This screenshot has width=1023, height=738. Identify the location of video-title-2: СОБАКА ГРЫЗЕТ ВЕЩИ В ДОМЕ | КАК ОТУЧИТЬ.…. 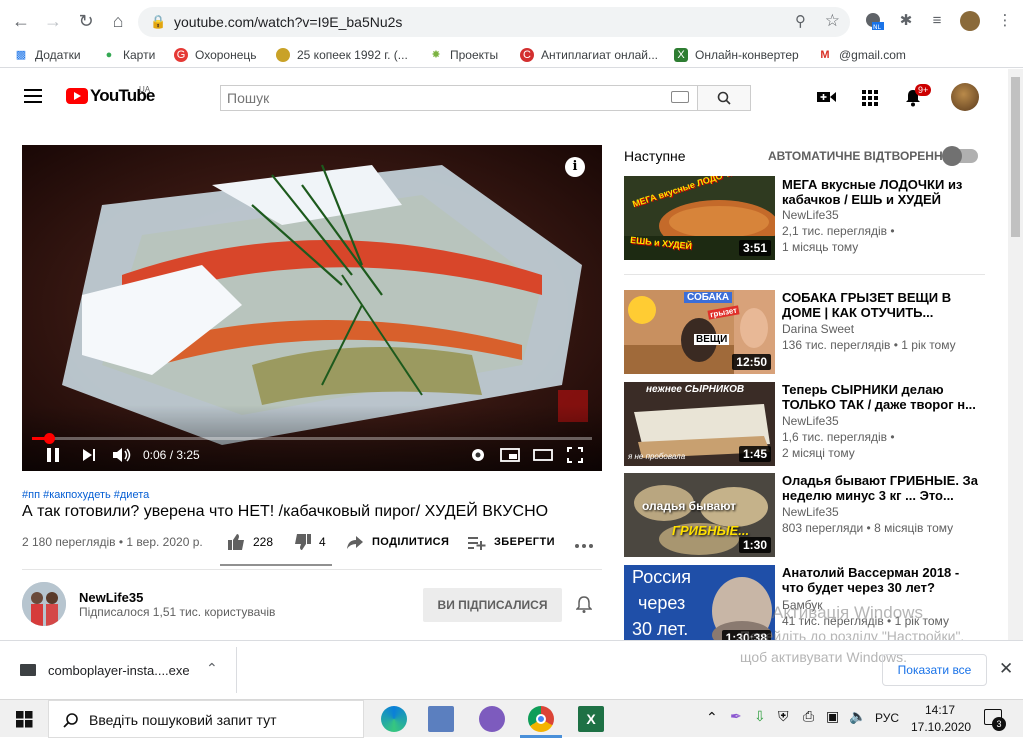
(882, 305).